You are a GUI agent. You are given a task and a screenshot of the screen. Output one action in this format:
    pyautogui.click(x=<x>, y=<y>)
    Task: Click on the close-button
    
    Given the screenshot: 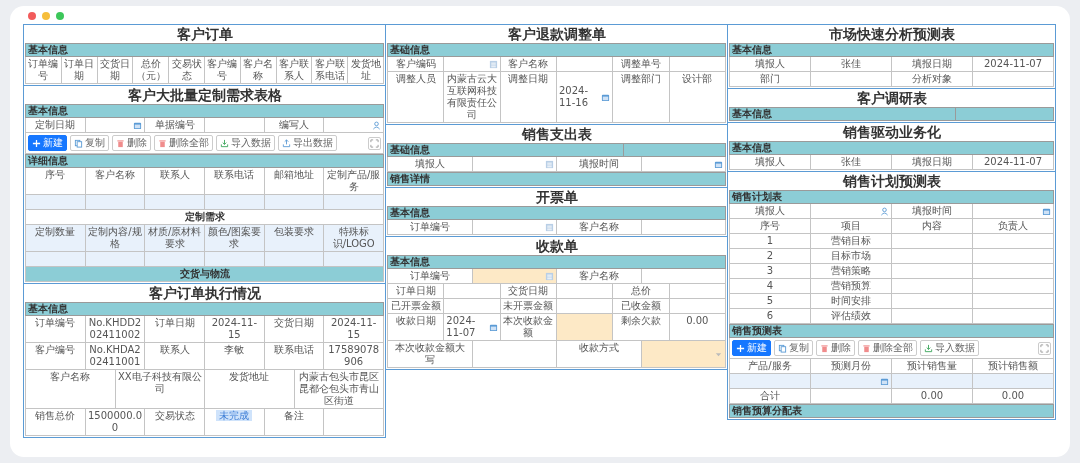 What is the action you would take?
    pyautogui.click(x=32, y=16)
    